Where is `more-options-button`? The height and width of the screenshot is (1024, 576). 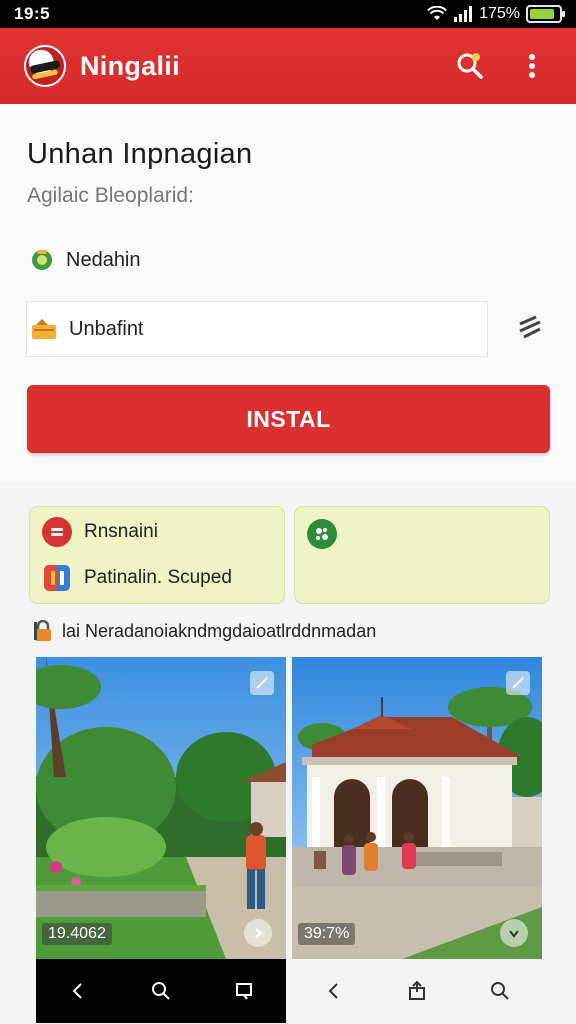 more-options-button is located at coordinates (532, 66).